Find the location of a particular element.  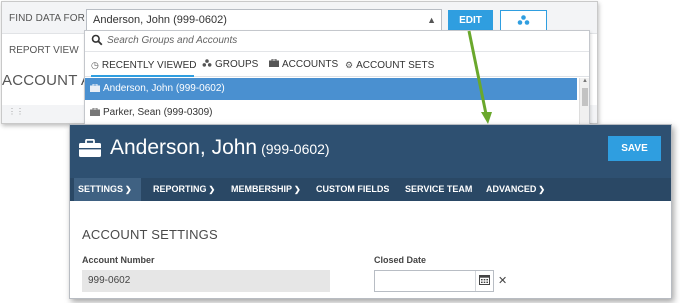

nav-label: MEMBERSHIP is located at coordinates (262, 189).